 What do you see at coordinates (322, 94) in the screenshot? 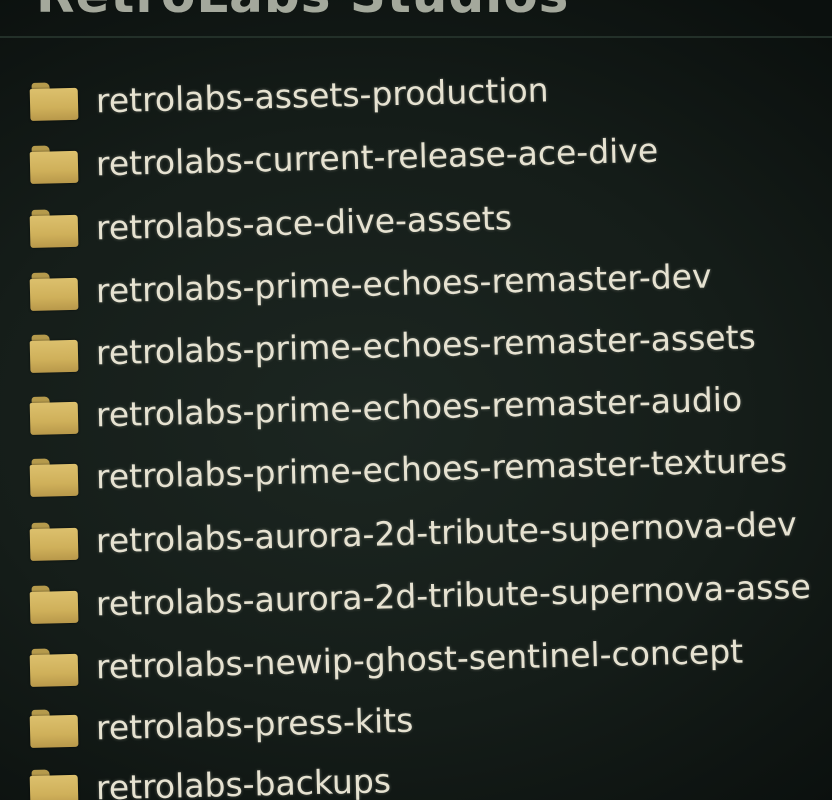
I see `folder-name: retrolabs-assets-production` at bounding box center [322, 94].